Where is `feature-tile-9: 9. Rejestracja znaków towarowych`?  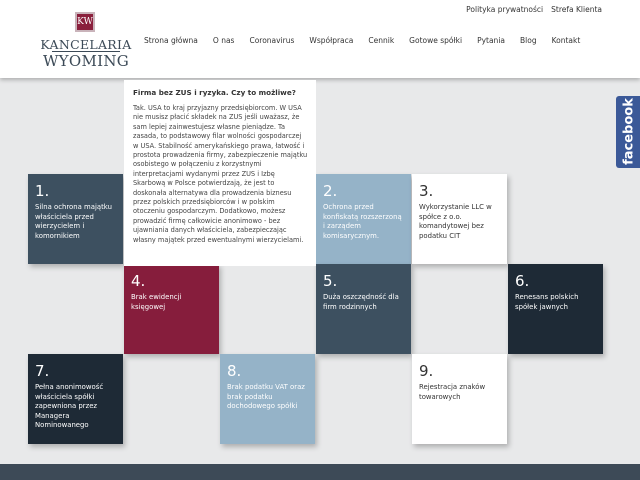 feature-tile-9: 9. Rejestracja znaków towarowych is located at coordinates (459, 399).